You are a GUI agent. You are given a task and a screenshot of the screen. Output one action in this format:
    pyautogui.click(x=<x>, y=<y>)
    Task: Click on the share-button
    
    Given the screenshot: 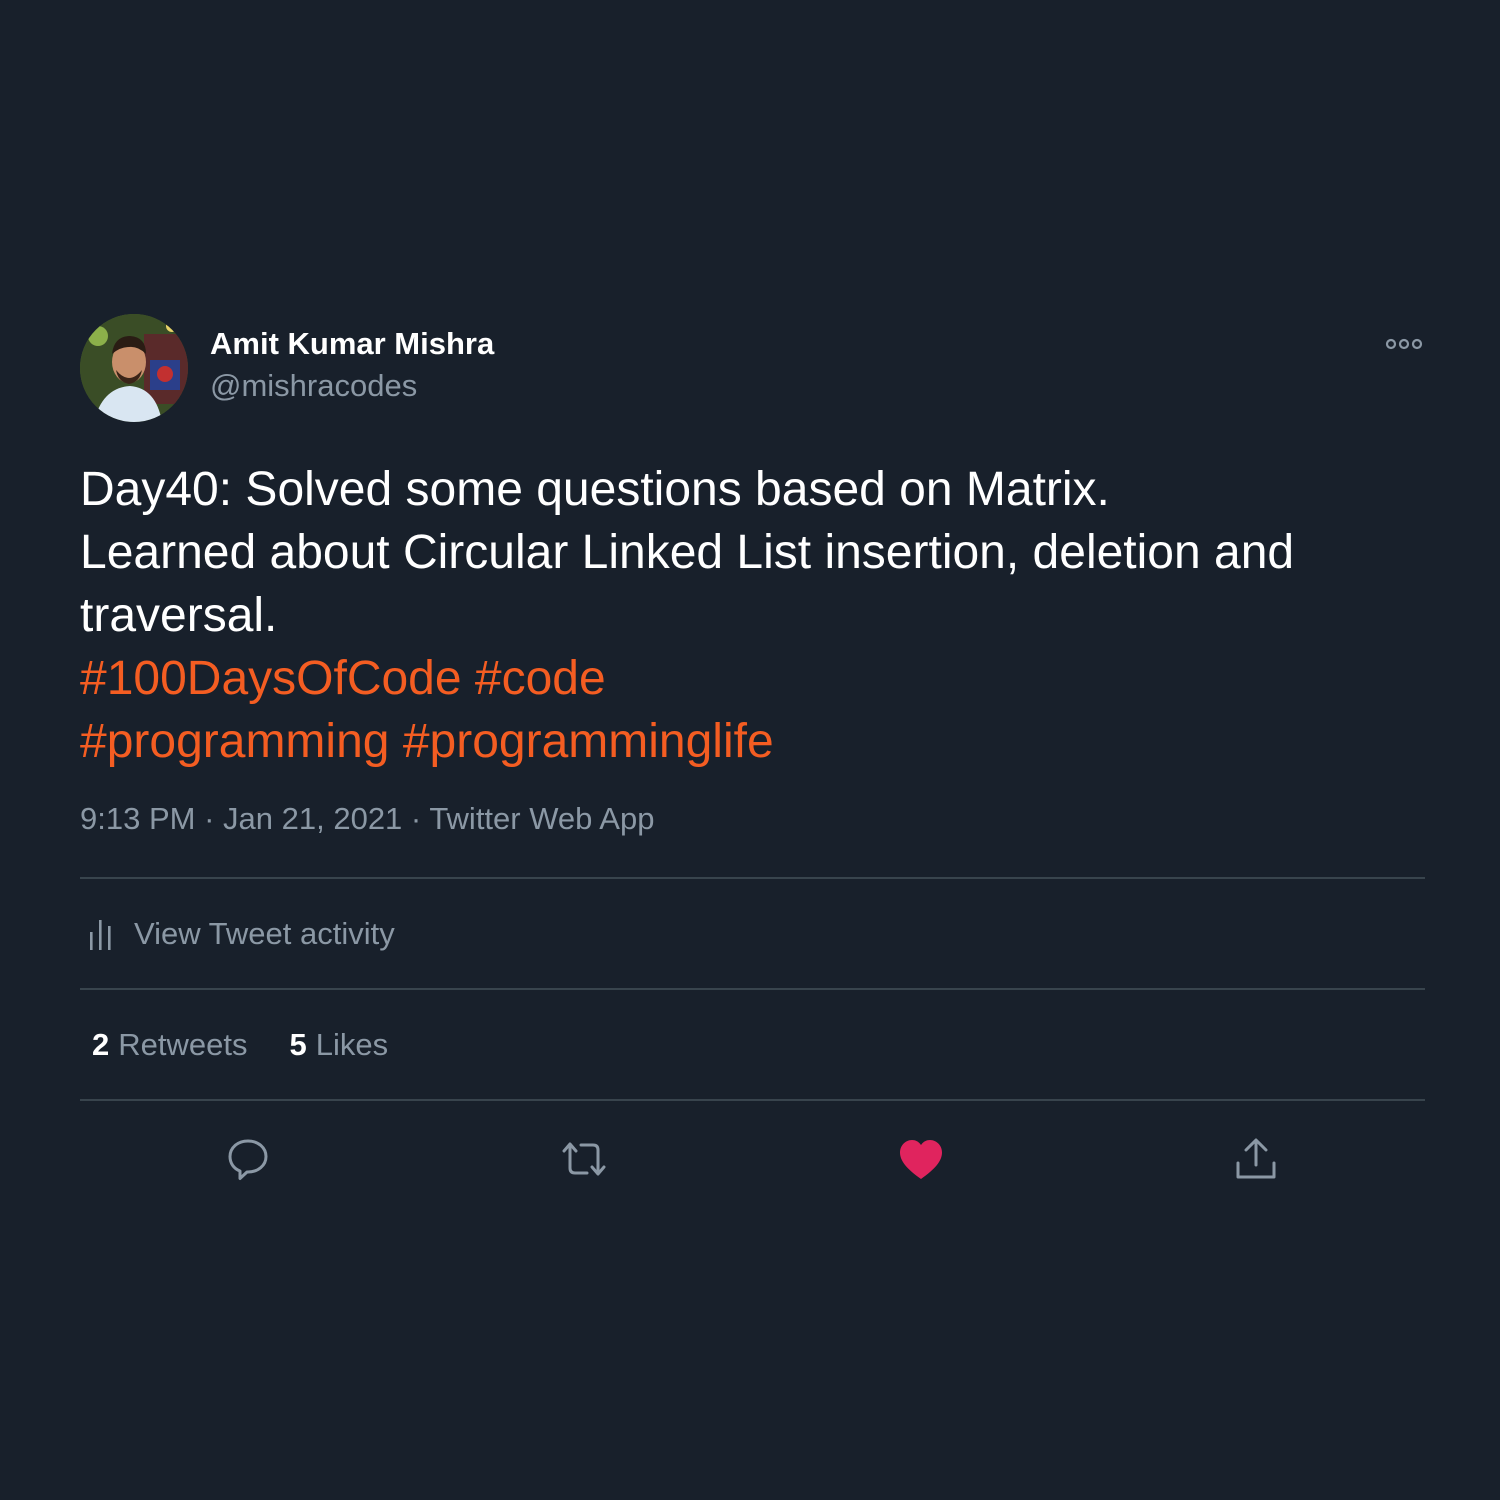 What is the action you would take?
    pyautogui.click(x=1256, y=1159)
    